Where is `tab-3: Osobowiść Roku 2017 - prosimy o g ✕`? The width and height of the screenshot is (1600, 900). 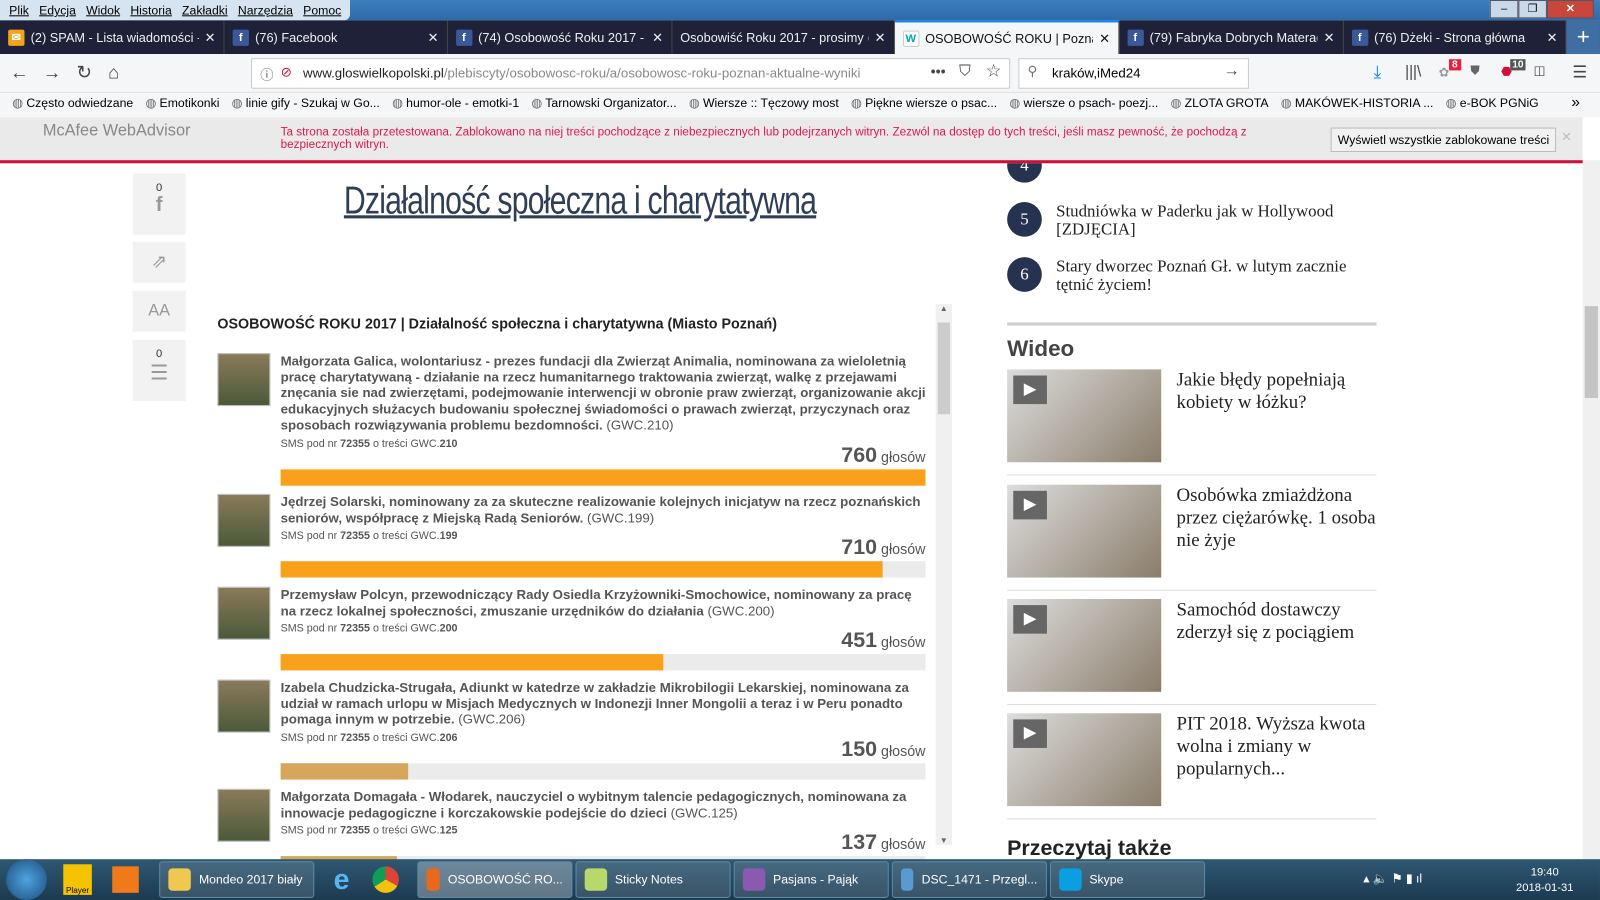 tab-3: Osobowiść Roku 2017 - prosimy o g ✕ is located at coordinates (783, 37).